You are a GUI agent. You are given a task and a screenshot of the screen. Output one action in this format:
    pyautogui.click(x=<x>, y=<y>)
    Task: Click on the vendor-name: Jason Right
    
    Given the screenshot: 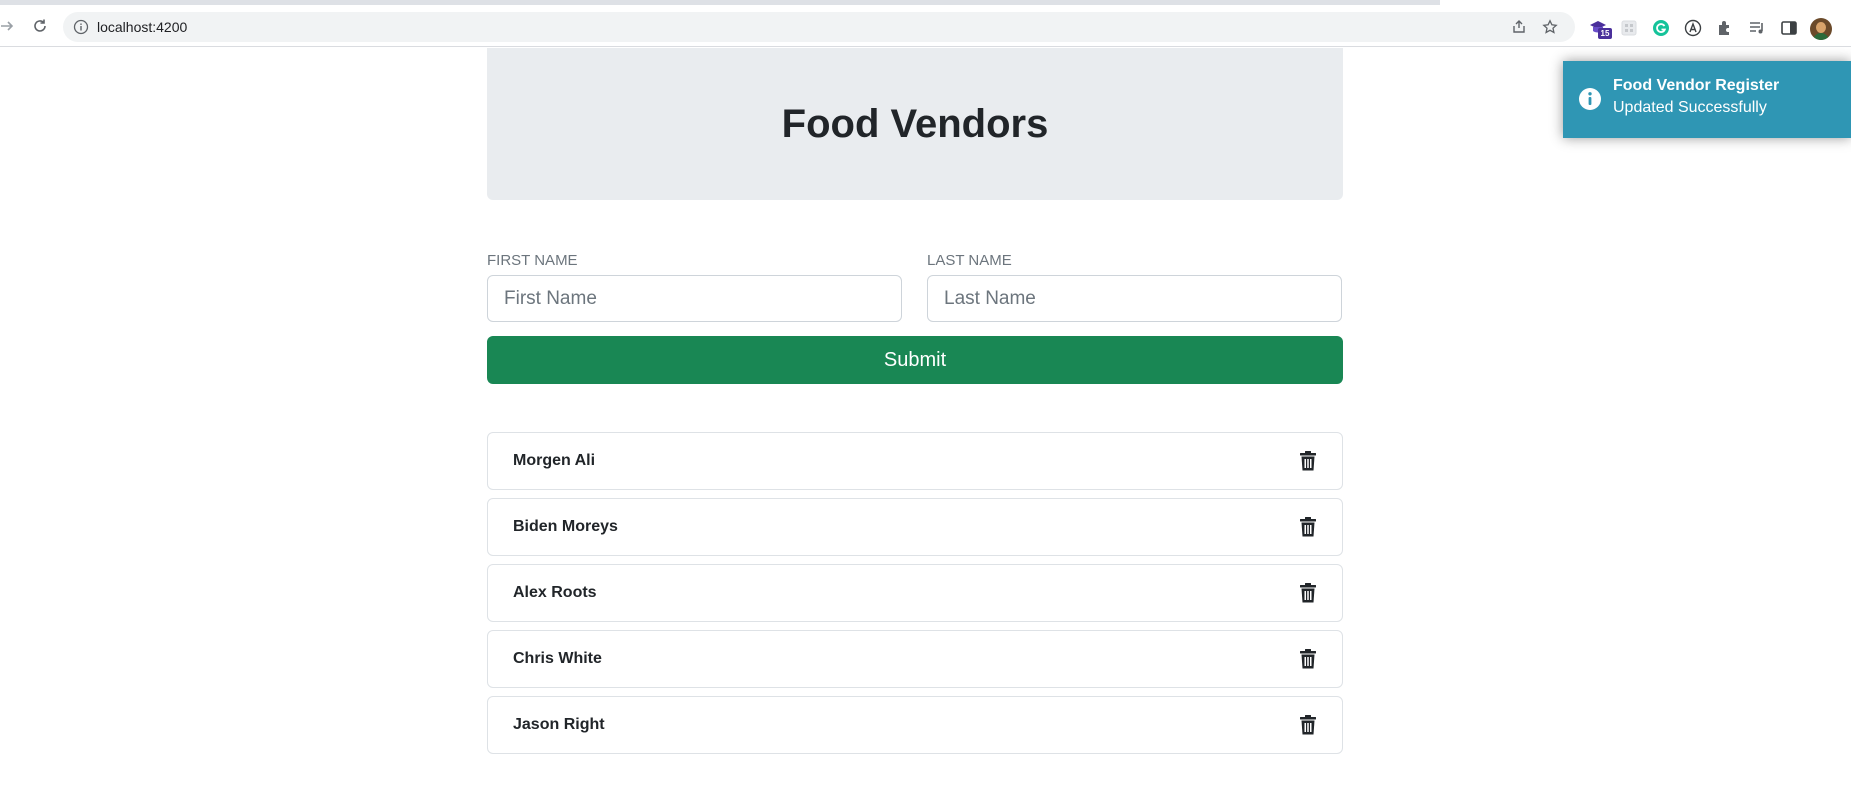 What is the action you would take?
    pyautogui.click(x=559, y=724)
    